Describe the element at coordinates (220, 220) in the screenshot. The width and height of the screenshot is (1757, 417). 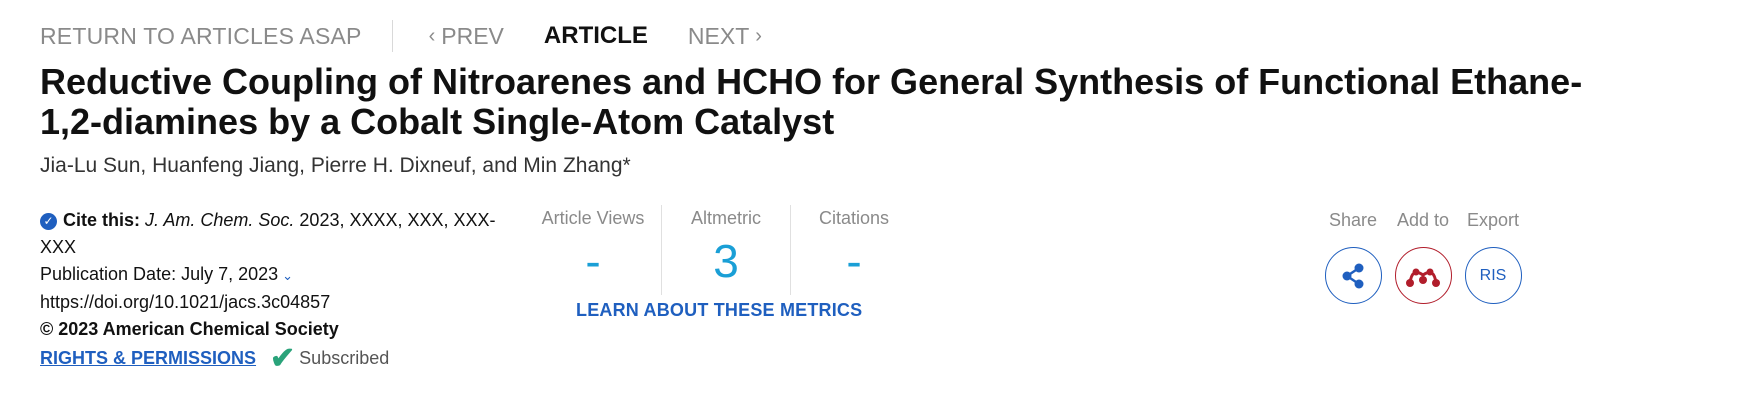
I see `journal-name: J. Am. Chem. Soc.` at that location.